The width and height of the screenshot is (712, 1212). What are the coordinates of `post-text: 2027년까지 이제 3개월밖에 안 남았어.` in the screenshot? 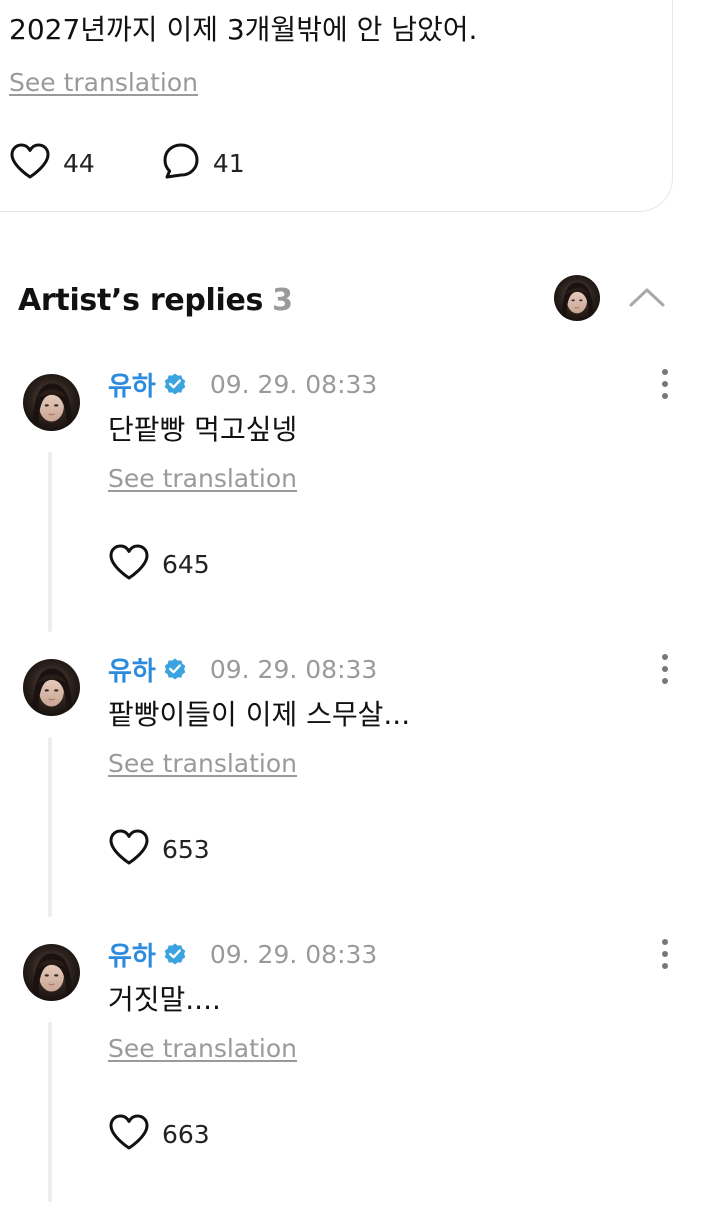 It's located at (243, 29).